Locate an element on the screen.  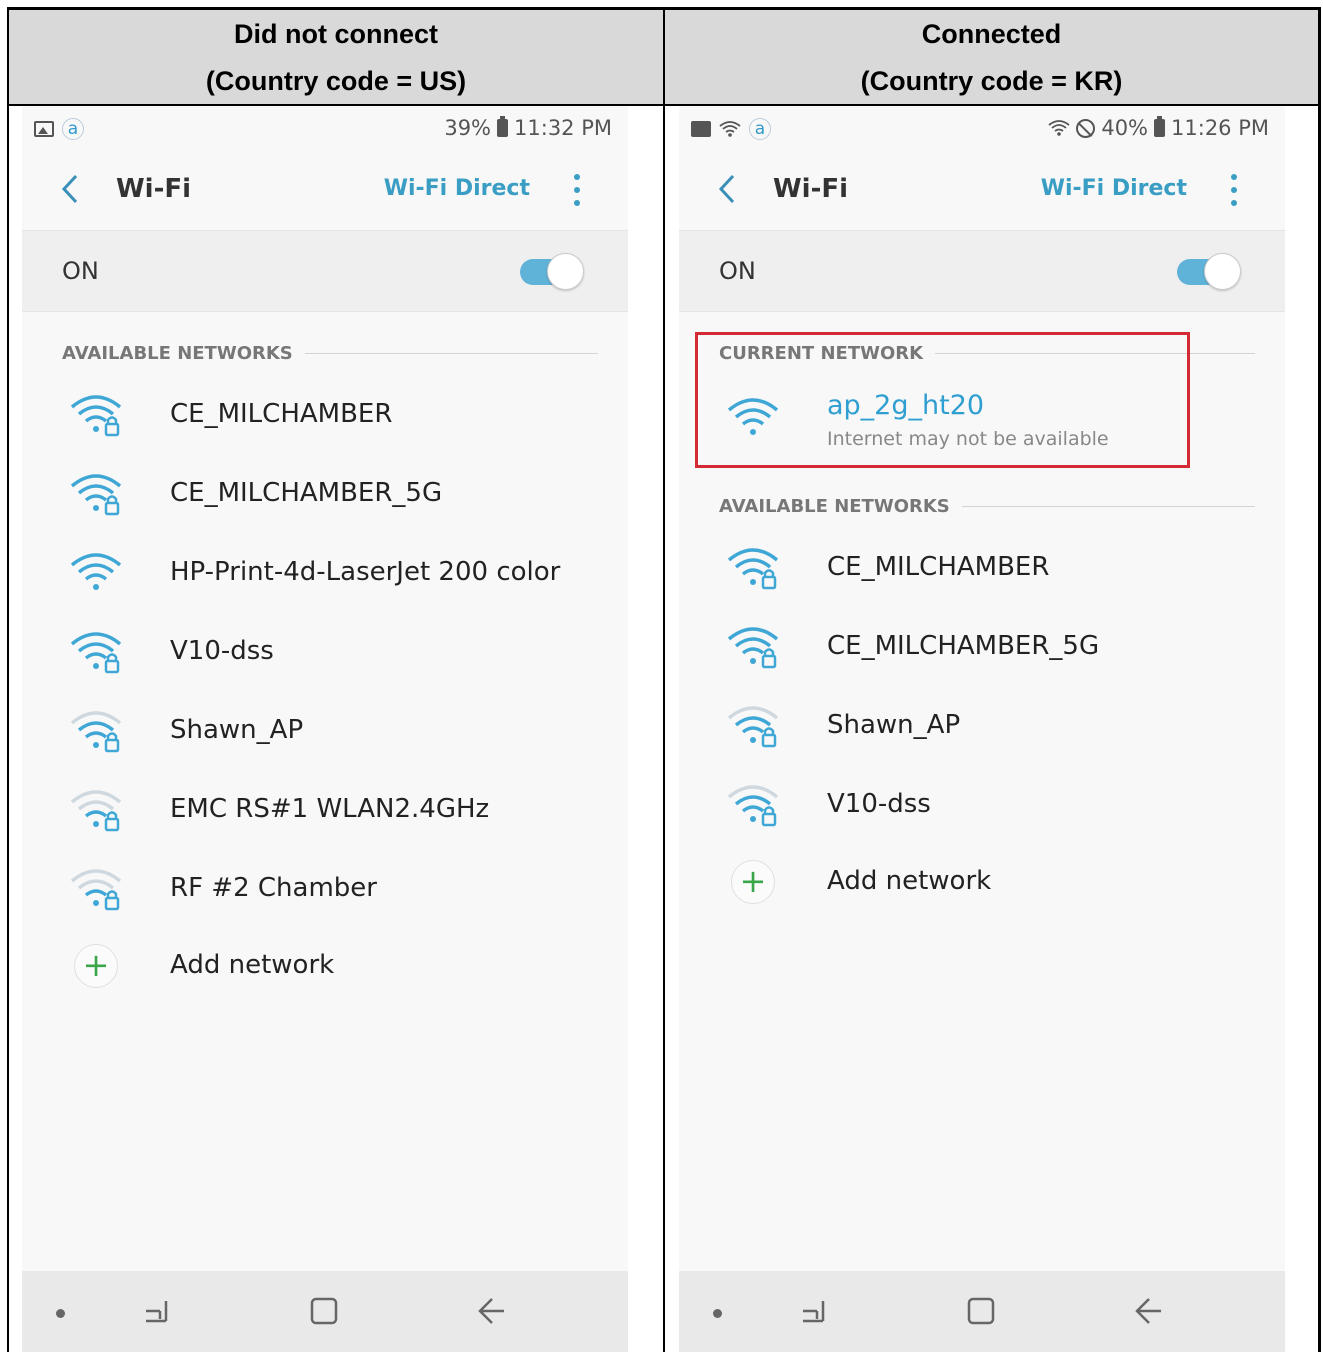
network-list-item: EMC RS#1 WLAN2.4GHz is located at coordinates (325, 810).